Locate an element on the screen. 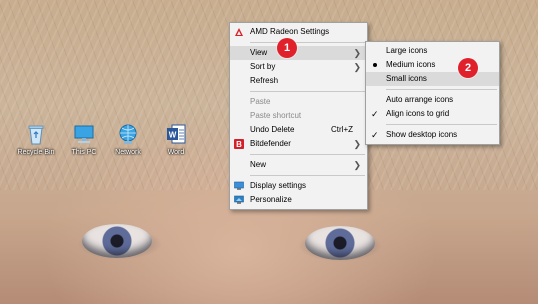 The image size is (538, 304). menu-item-label: Show desktop icons is located at coordinates (422, 134).